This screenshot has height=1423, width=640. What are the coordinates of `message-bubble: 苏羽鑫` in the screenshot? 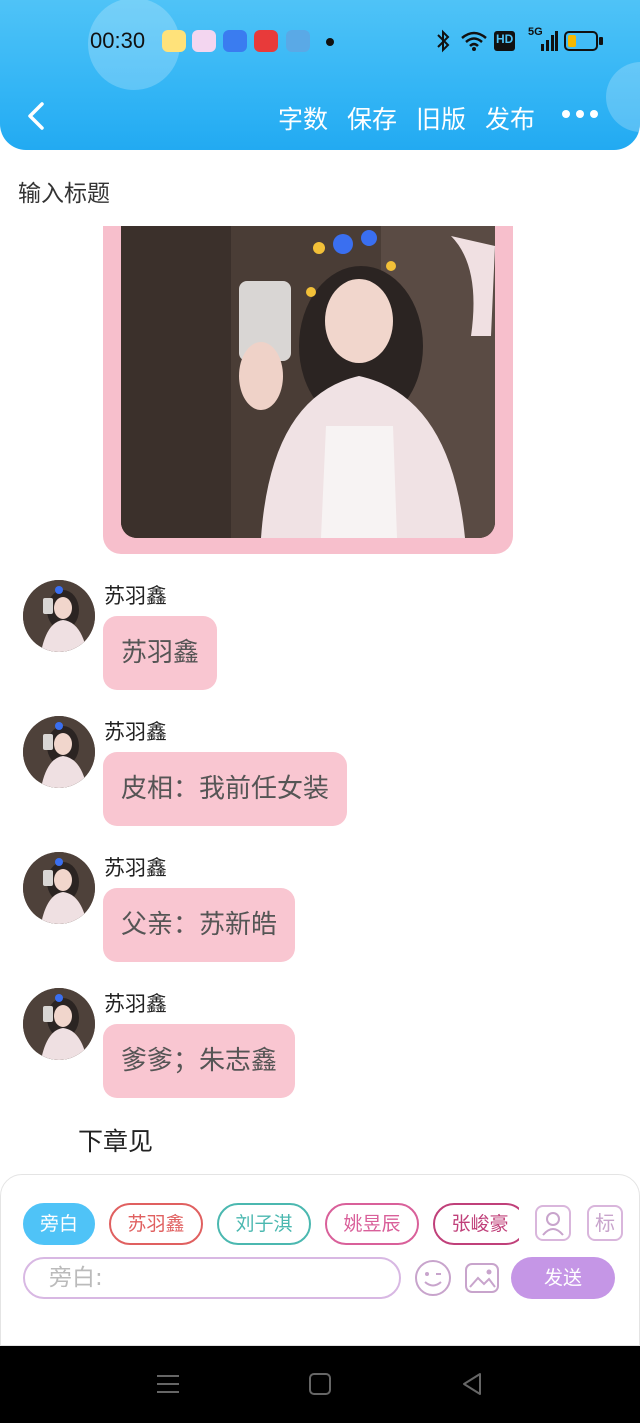 It's located at (160, 653).